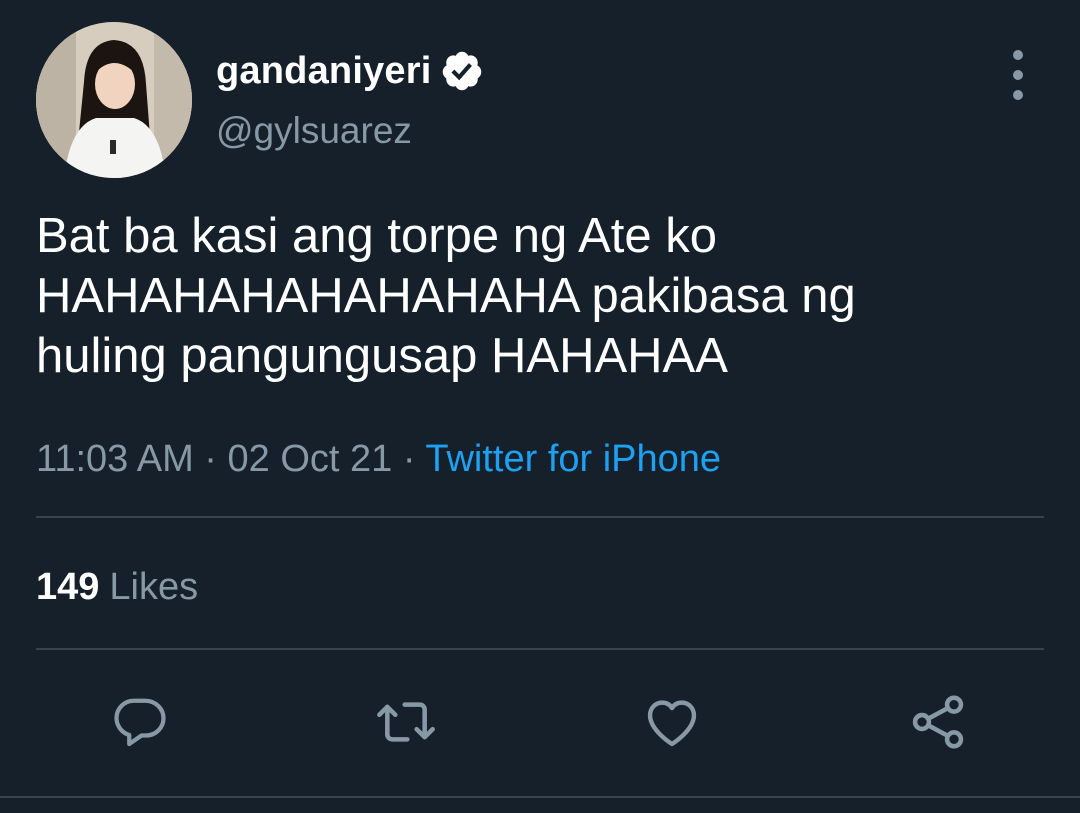 Image resolution: width=1080 pixels, height=813 pixels. Describe the element at coordinates (382, 356) in the screenshot. I see `tweet-text-line: huling pangungusap HAHAHAA` at that location.